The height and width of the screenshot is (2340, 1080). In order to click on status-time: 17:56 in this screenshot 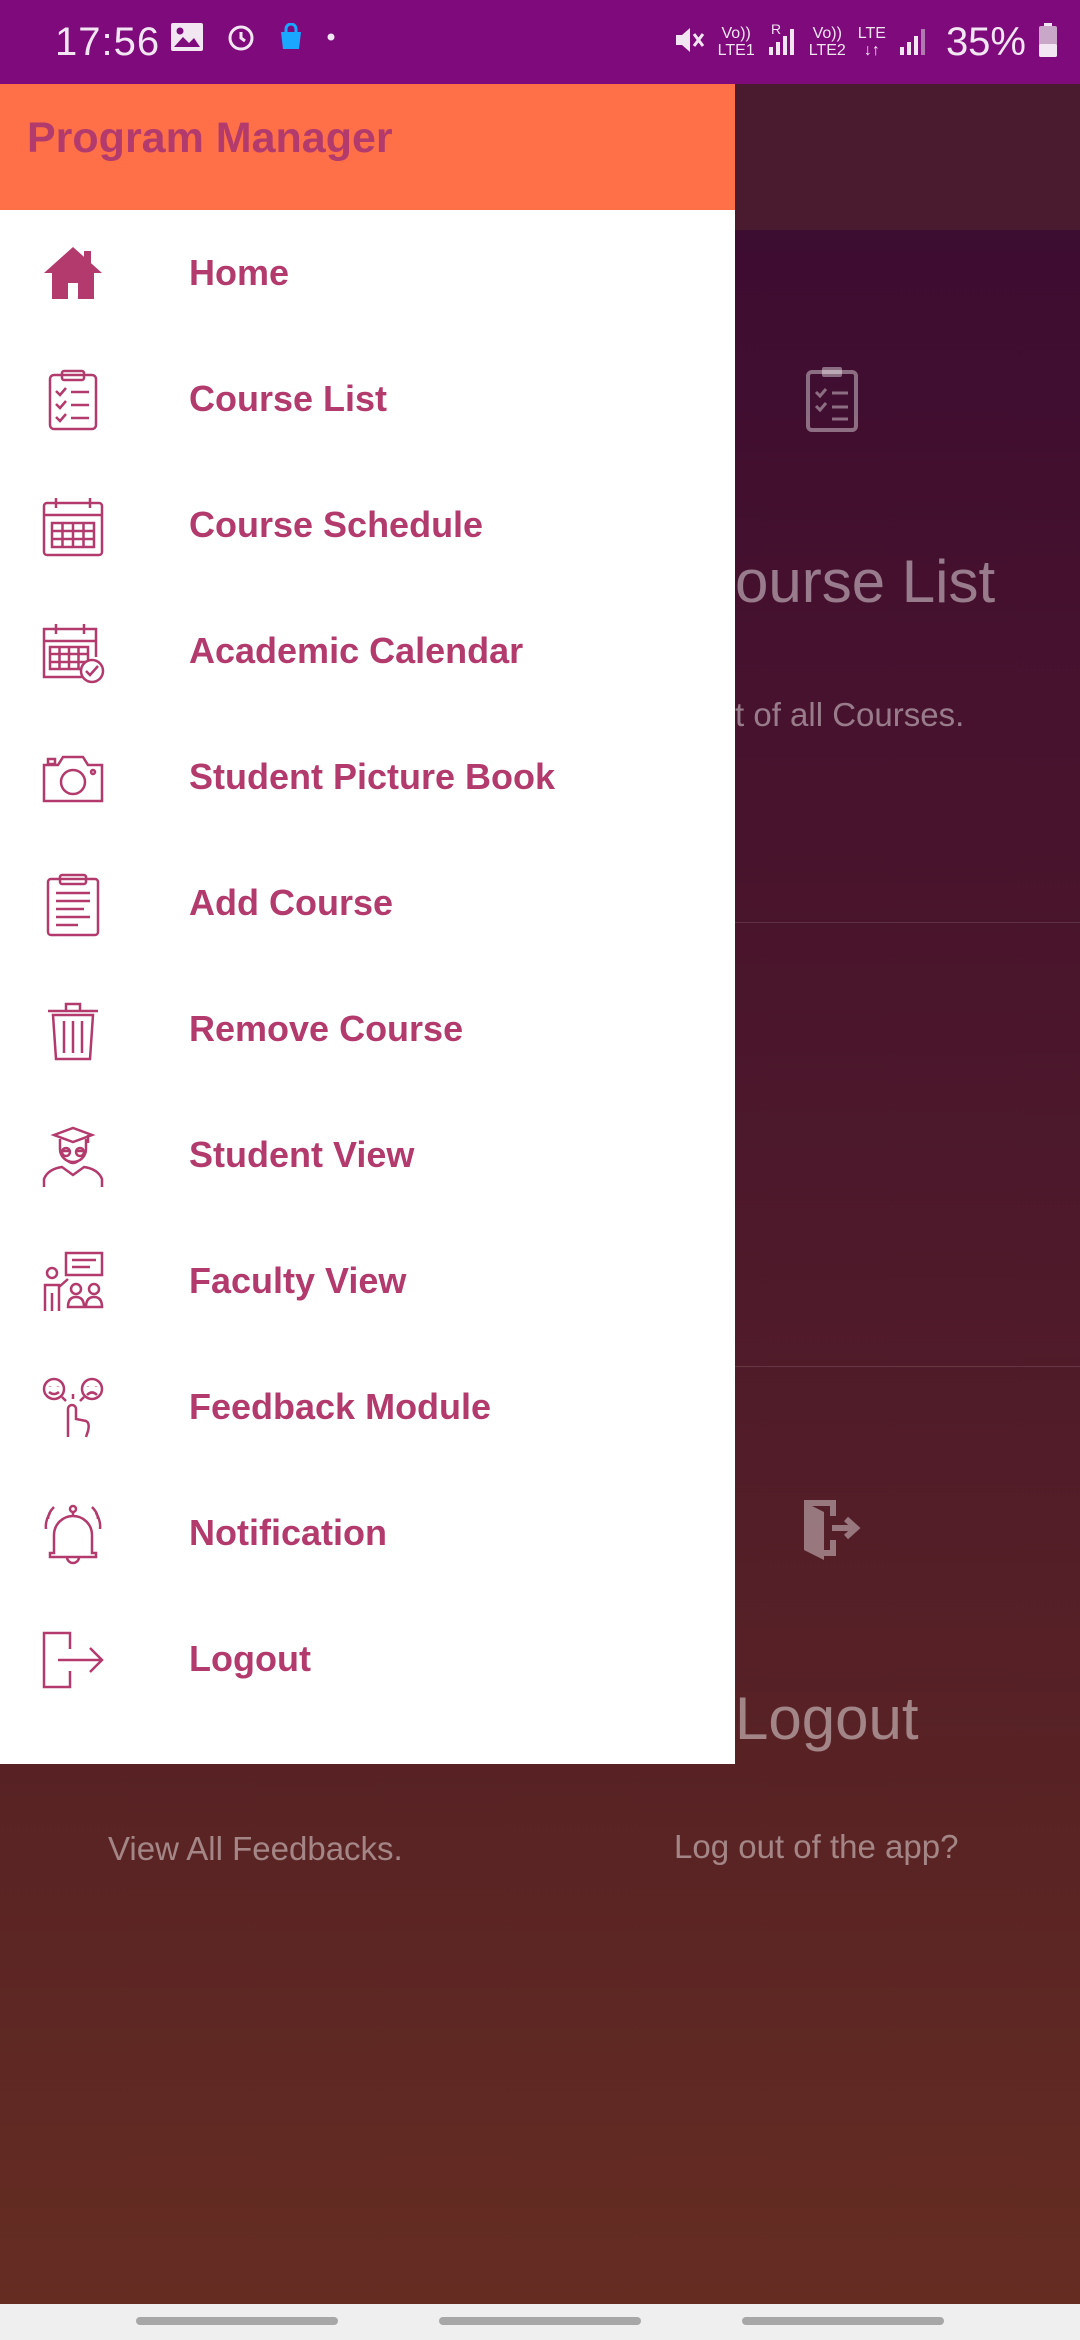, I will do `click(108, 42)`.